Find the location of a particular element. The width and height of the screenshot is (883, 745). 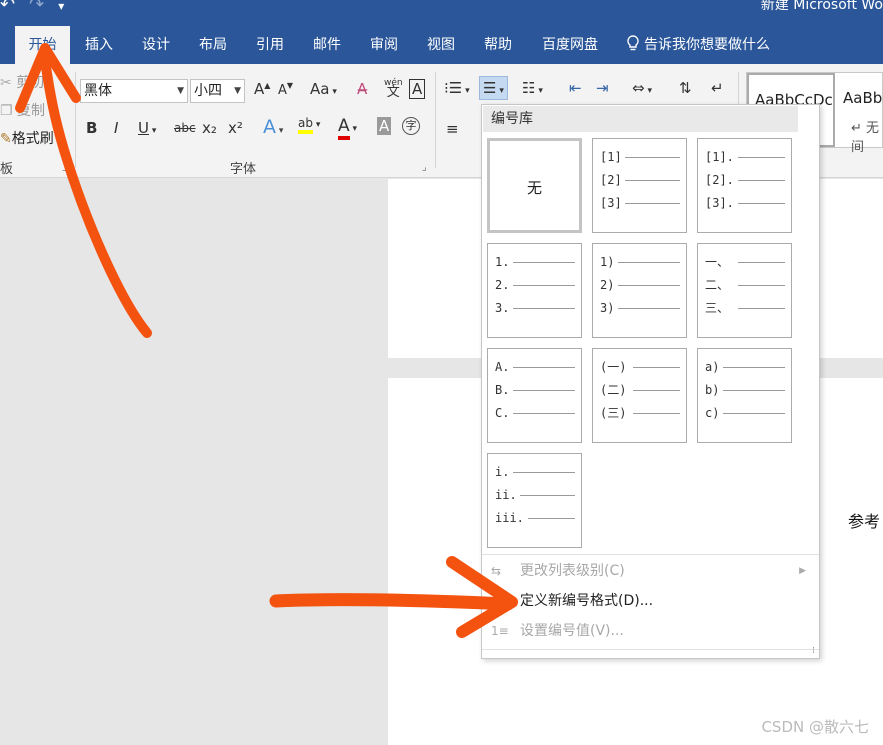

character-shading-icon: A is located at coordinates (384, 126).